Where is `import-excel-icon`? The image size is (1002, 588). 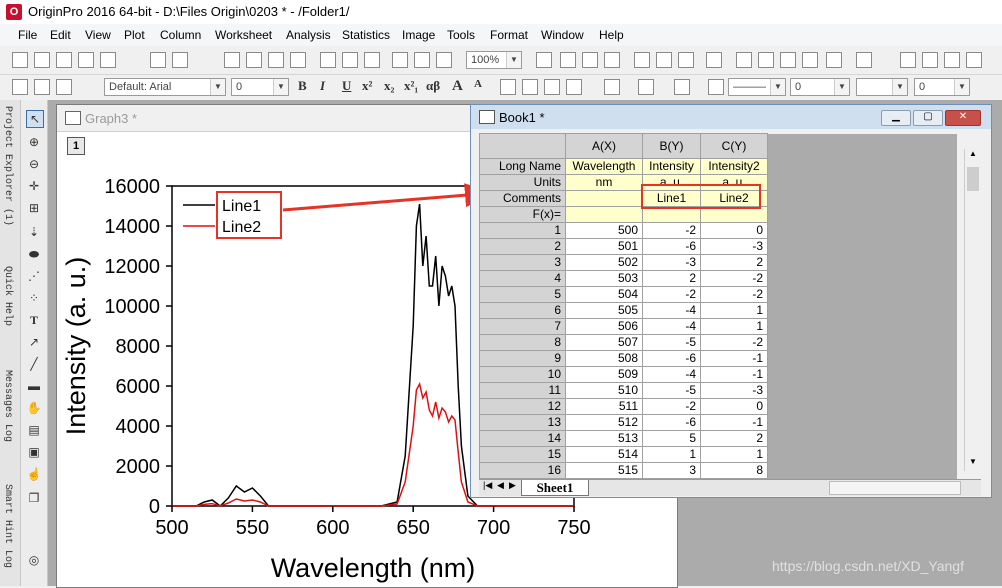 import-excel-icon is located at coordinates (372, 60).